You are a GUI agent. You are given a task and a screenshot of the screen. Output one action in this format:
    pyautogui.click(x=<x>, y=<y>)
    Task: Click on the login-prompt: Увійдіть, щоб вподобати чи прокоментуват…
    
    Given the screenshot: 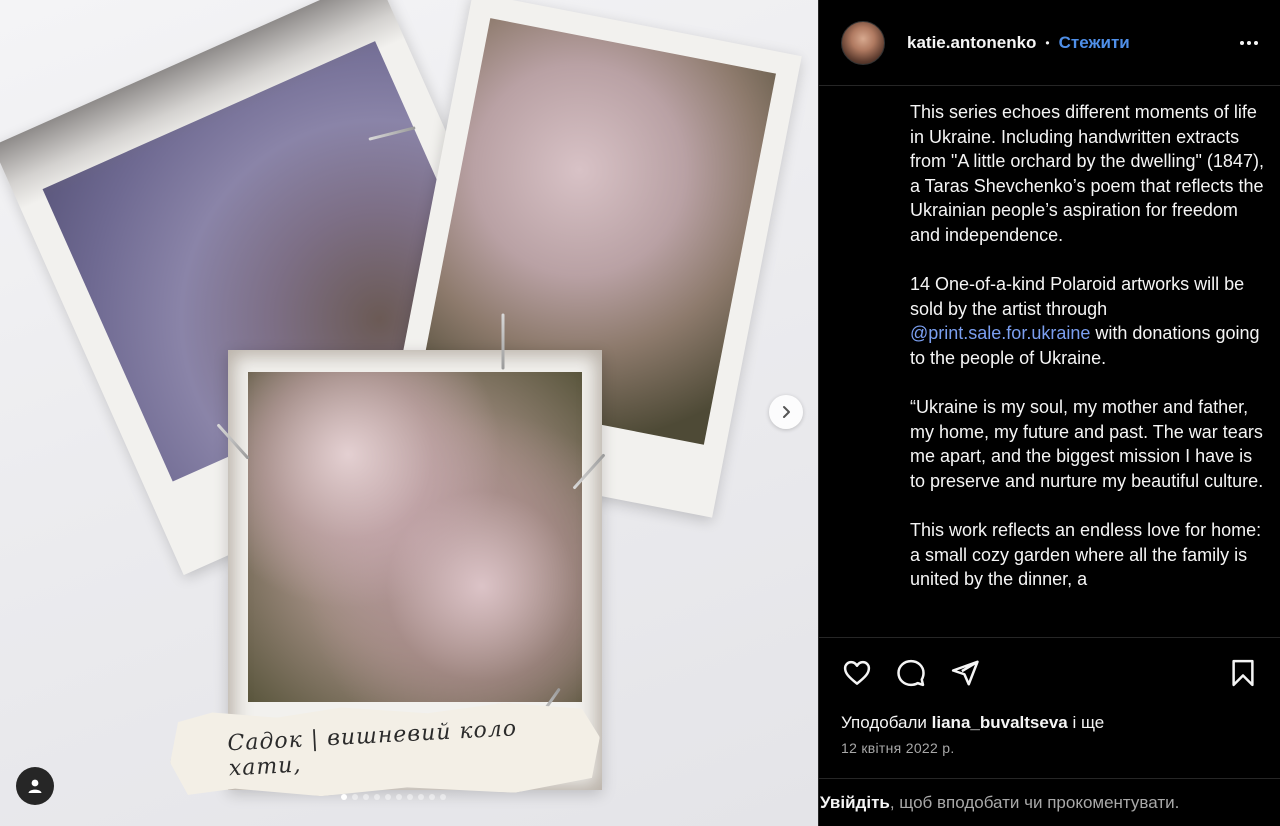 What is the action you would take?
    pyautogui.click(x=1049, y=802)
    